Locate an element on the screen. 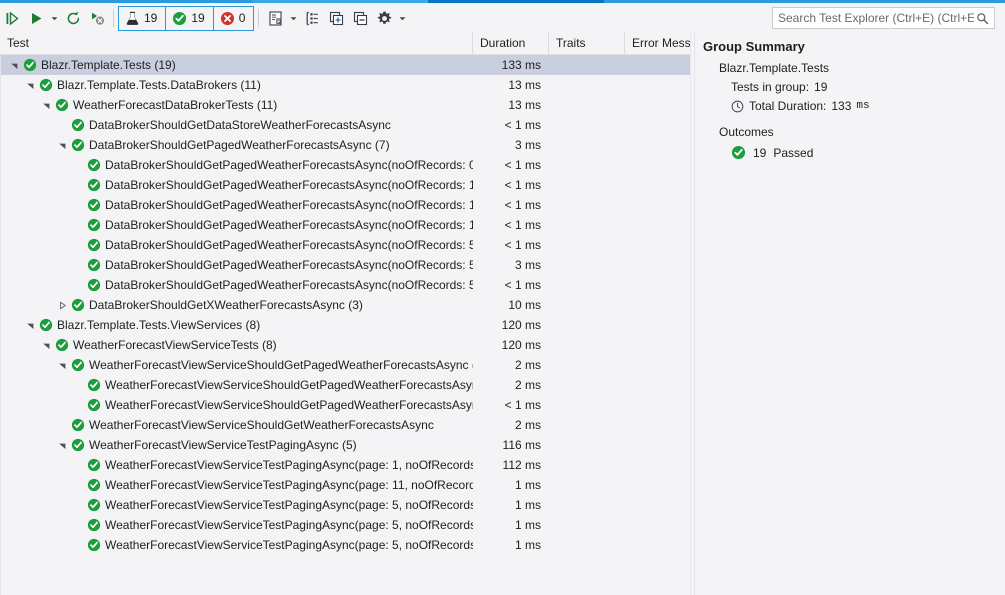  test-name-cell: Blazr.Template.Tests (19) is located at coordinates (237, 65).